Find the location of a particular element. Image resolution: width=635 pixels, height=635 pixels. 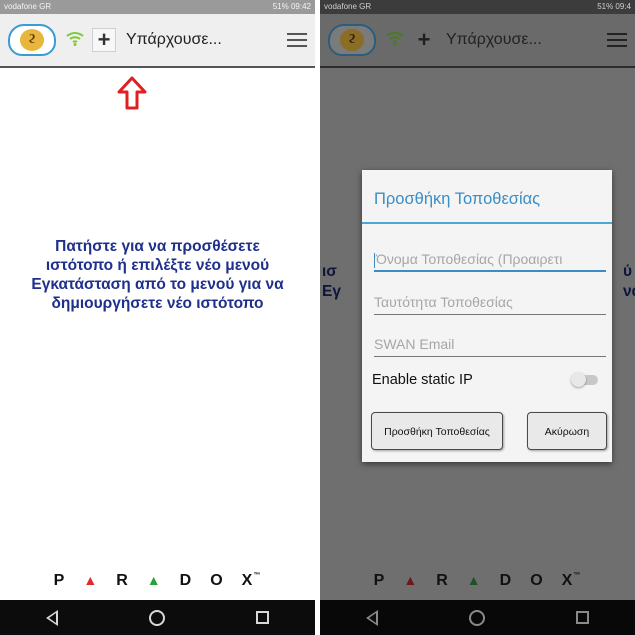

status-bar: vodafone GR 51% 09:4 is located at coordinates (477, 7).